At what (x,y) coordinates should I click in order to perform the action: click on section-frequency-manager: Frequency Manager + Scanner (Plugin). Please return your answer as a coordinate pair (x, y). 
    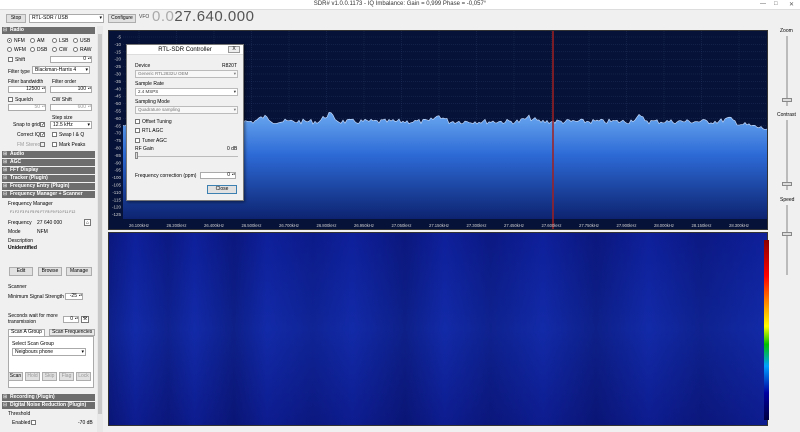
    Looking at the image, I should click on (48, 197).